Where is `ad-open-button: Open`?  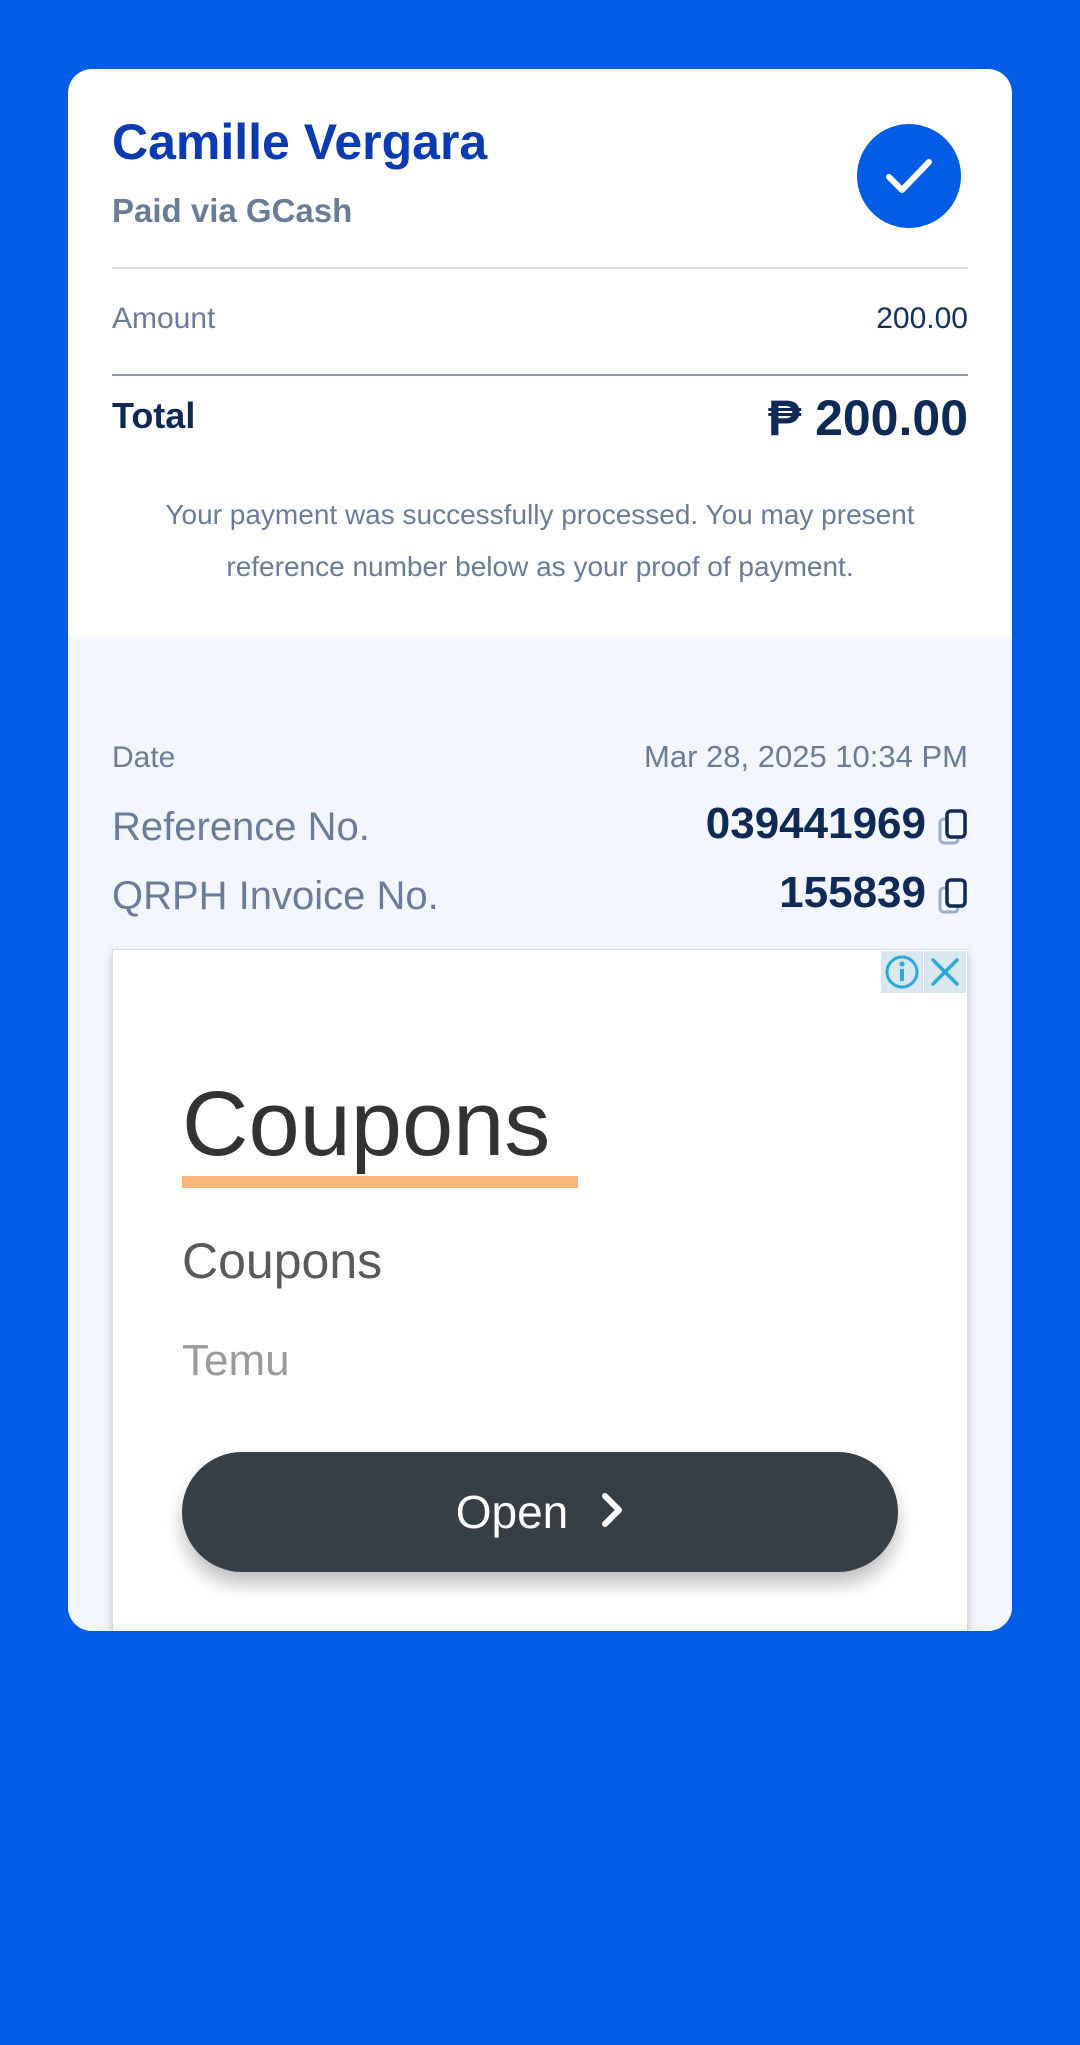
ad-open-button: Open is located at coordinates (540, 1512).